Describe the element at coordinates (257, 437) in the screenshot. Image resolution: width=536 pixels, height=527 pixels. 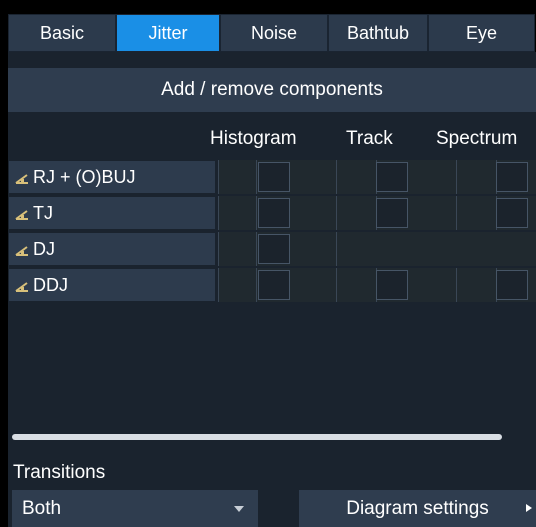
I see `horizontal-scrollbar` at that location.